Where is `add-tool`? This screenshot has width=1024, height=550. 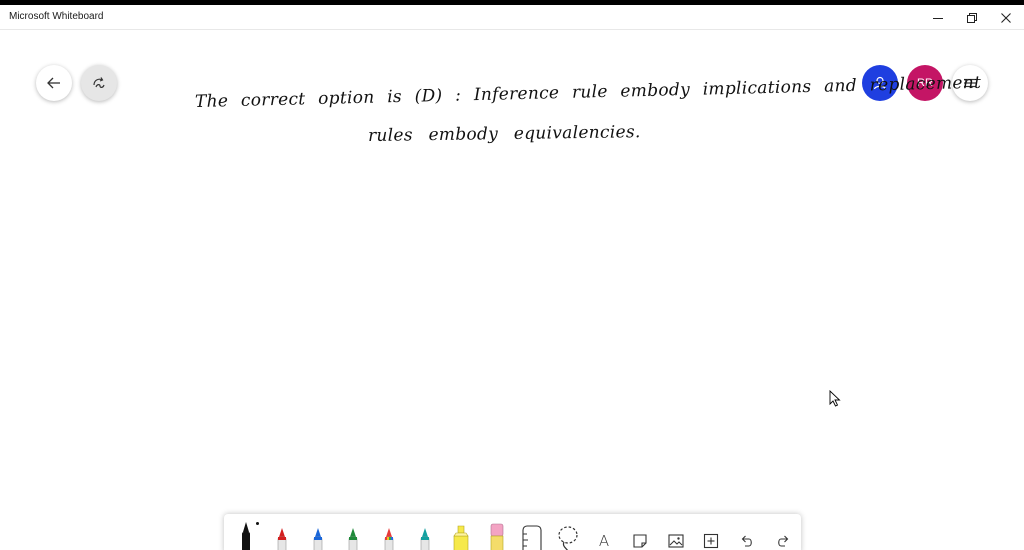 add-tool is located at coordinates (712, 534).